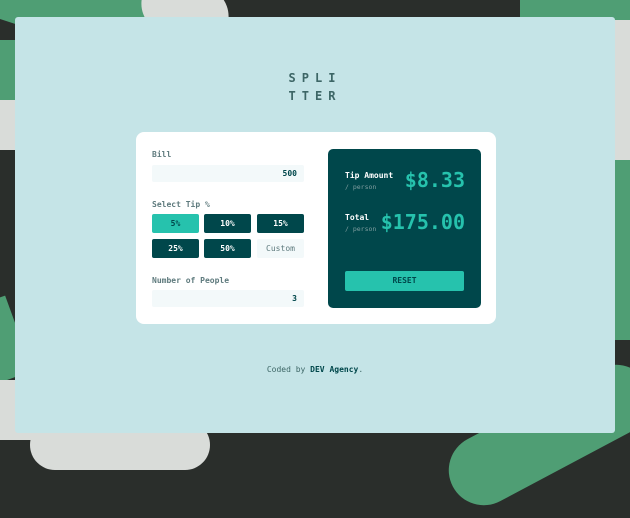  What do you see at coordinates (162, 154) in the screenshot?
I see `bill-label: Bill` at bounding box center [162, 154].